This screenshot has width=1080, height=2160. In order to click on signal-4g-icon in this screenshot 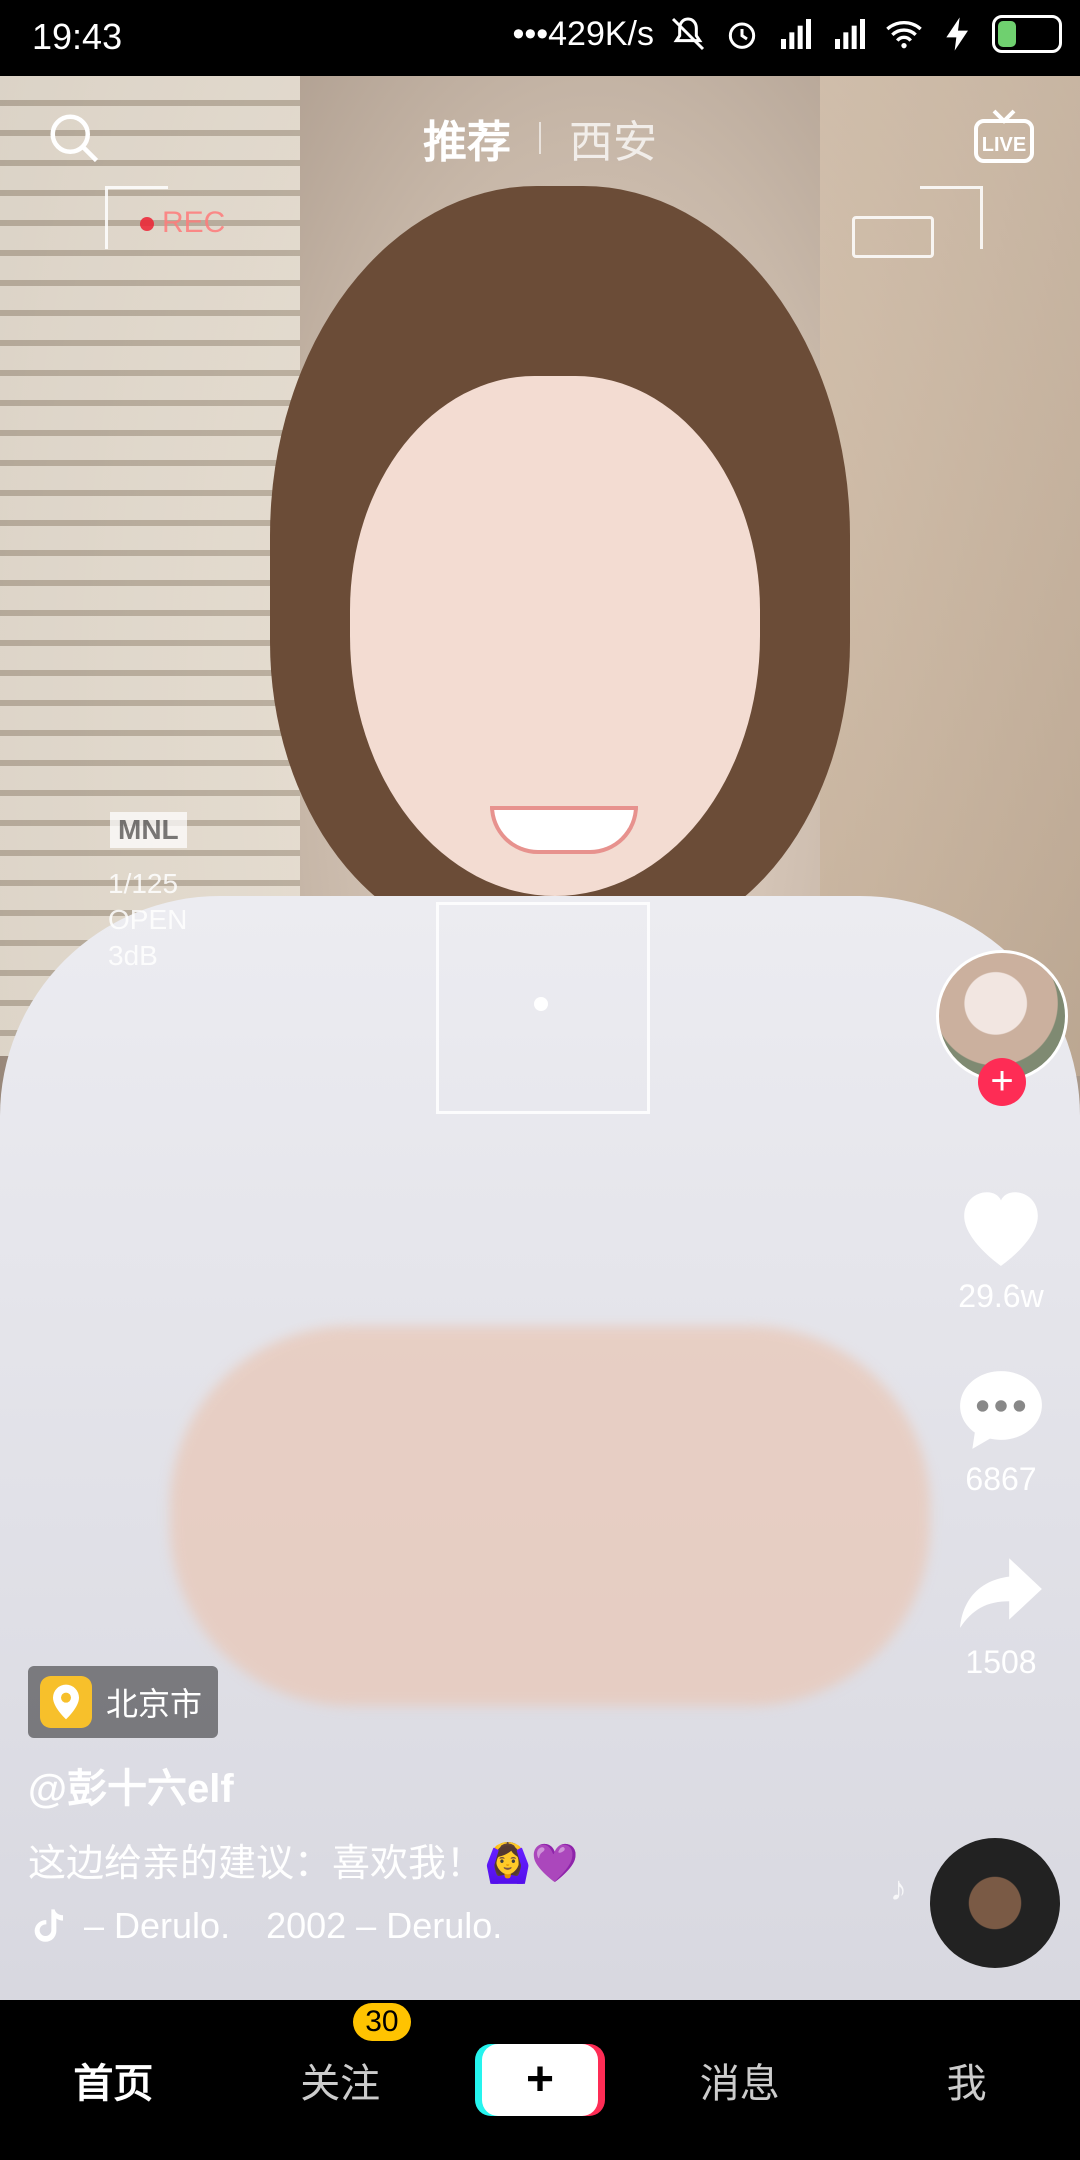, I will do `click(796, 34)`.